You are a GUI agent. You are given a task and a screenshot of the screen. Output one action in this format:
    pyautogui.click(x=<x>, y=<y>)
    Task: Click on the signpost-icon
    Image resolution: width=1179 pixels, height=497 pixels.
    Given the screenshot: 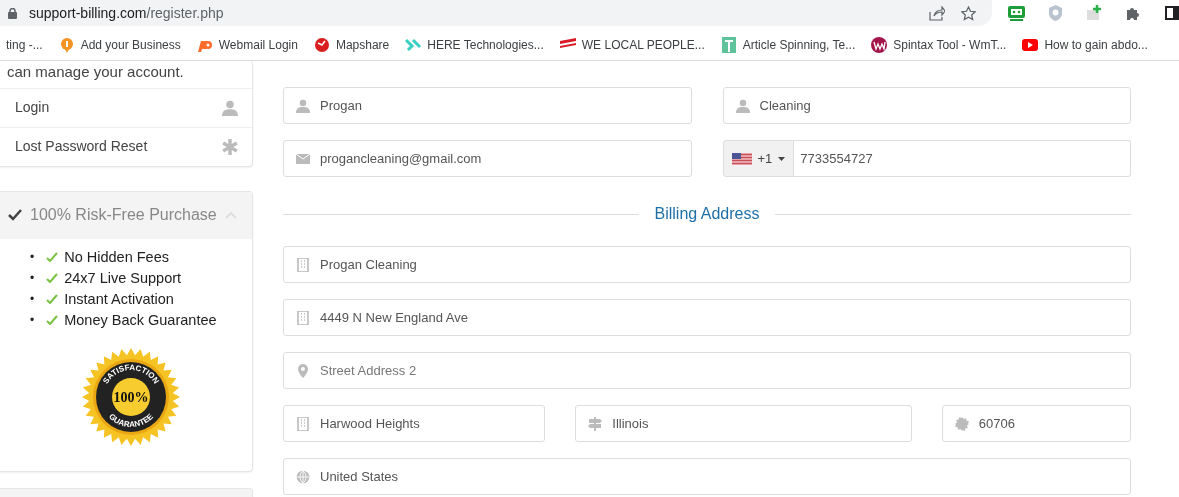 What is the action you would take?
    pyautogui.click(x=595, y=424)
    